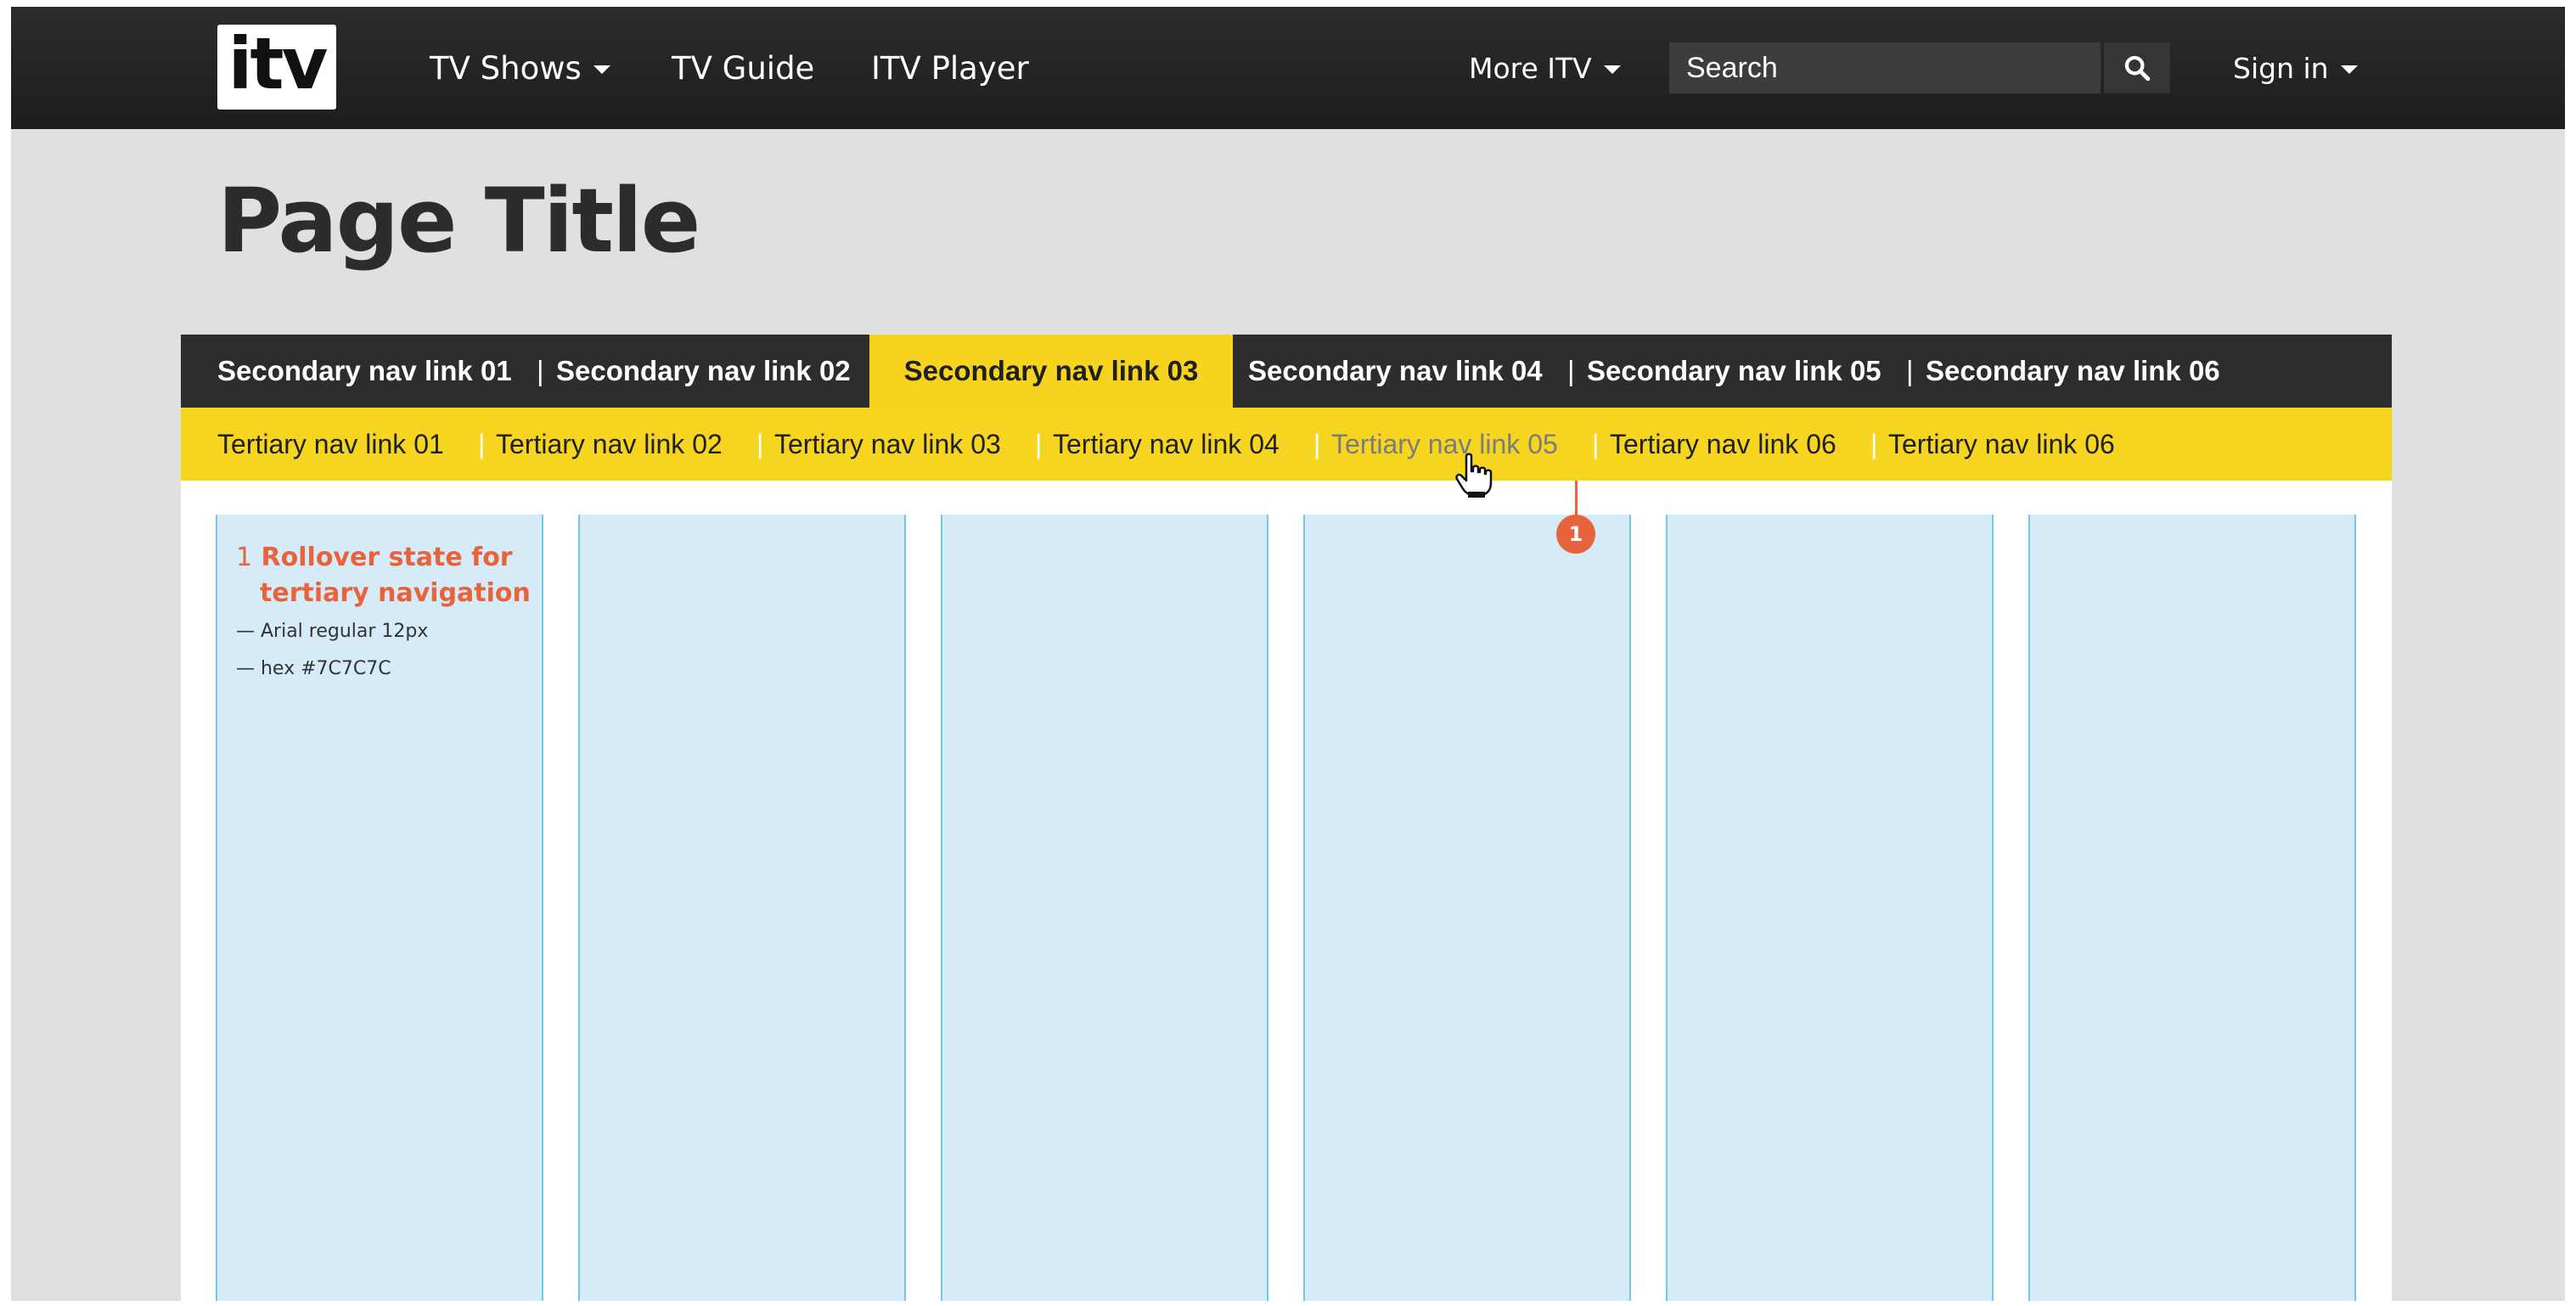 Image resolution: width=2576 pixels, height=1306 pixels. What do you see at coordinates (1444, 444) in the screenshot?
I see `tertiary-nav-link-05-hover: Tertiary nav link 05` at bounding box center [1444, 444].